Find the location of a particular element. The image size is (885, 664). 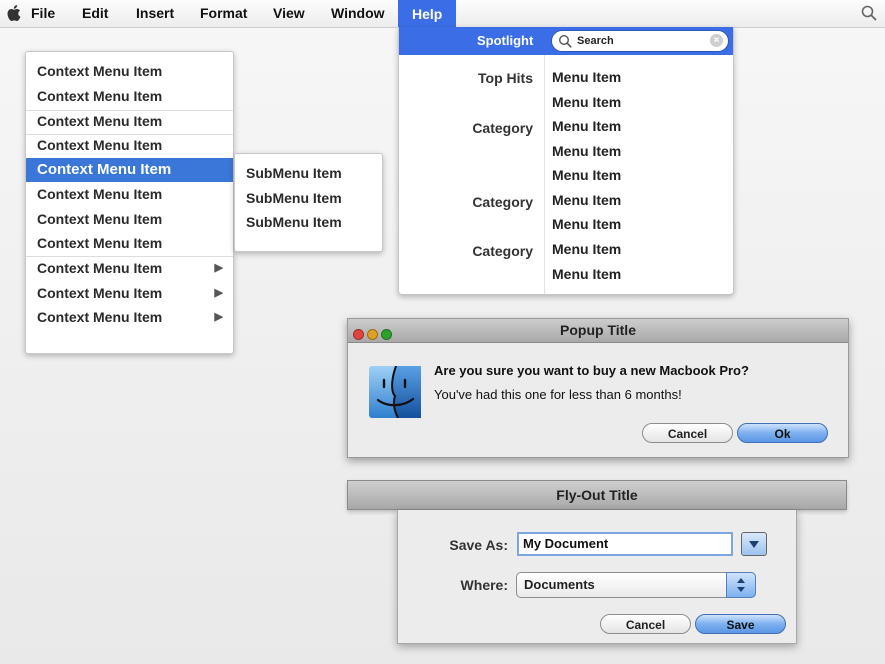

select-stepper is located at coordinates (741, 585).